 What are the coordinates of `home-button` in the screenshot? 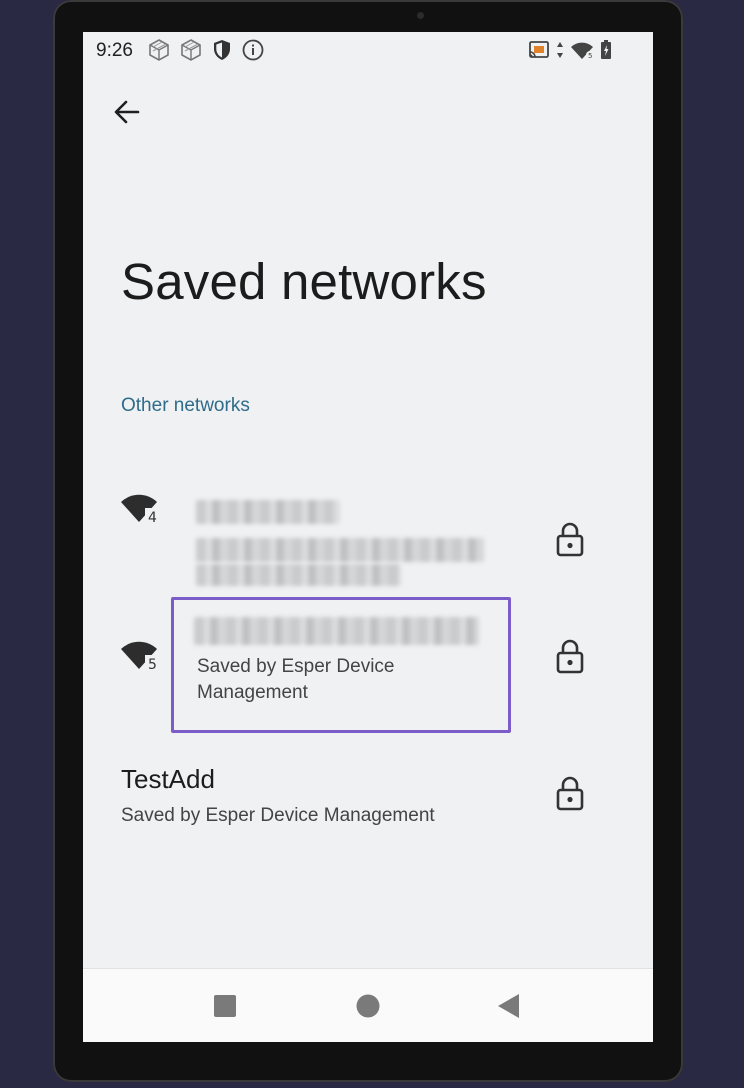 It's located at (368, 1006).